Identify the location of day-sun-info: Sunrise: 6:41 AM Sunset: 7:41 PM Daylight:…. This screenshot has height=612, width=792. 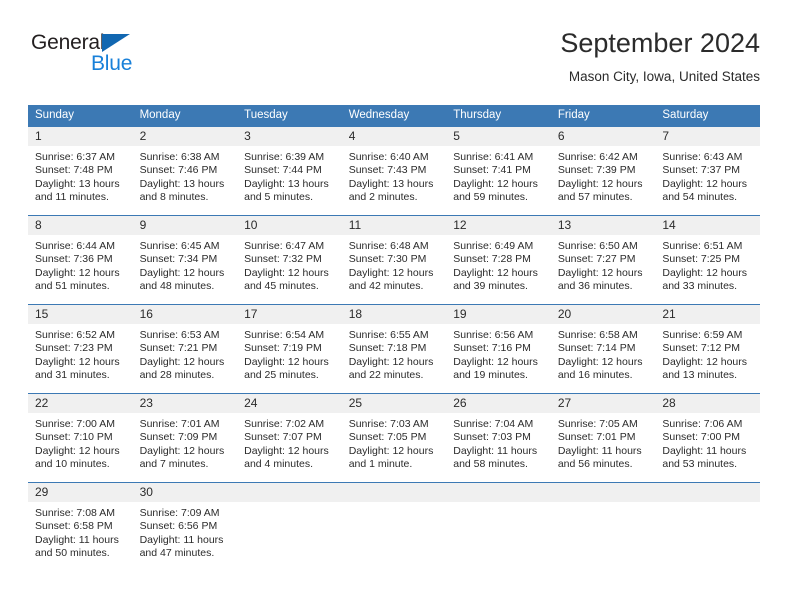
(498, 175).